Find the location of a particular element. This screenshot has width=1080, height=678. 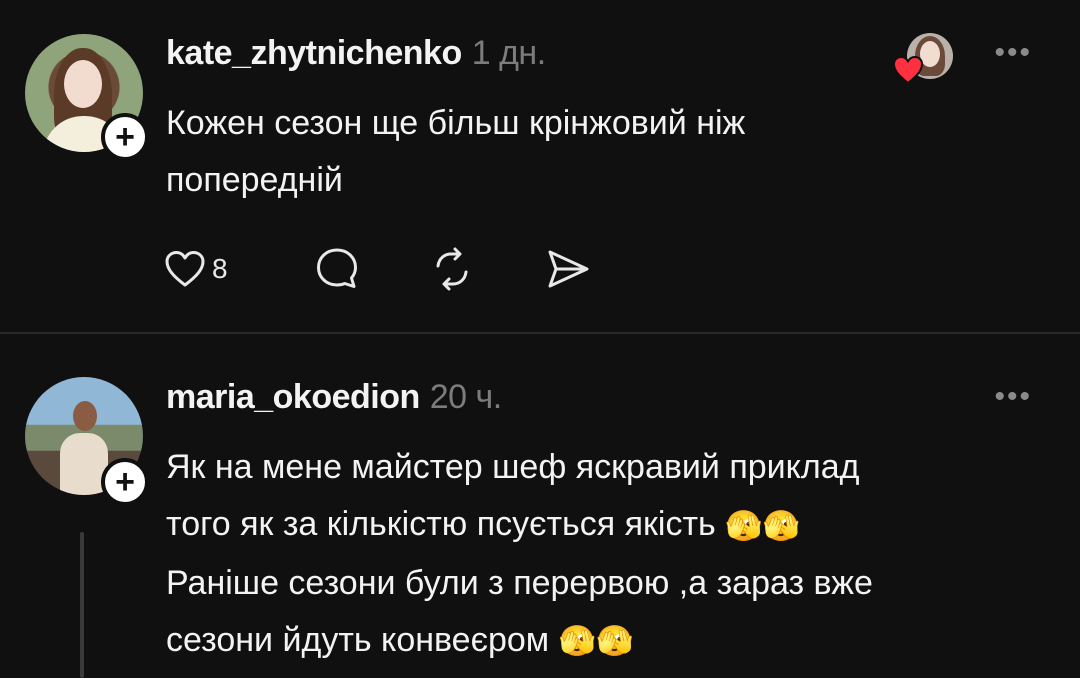

like-count: 8 is located at coordinates (220, 268).